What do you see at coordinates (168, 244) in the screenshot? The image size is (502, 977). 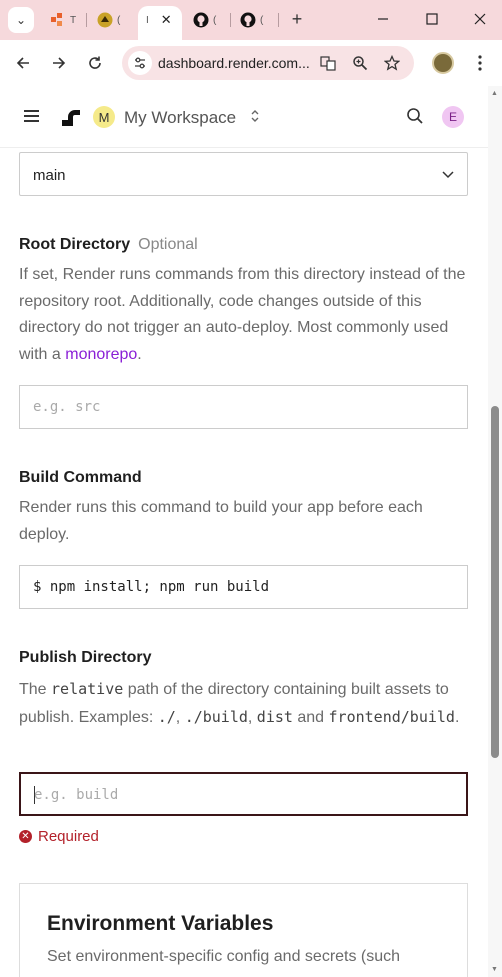 I see `optional-tag: Optional` at bounding box center [168, 244].